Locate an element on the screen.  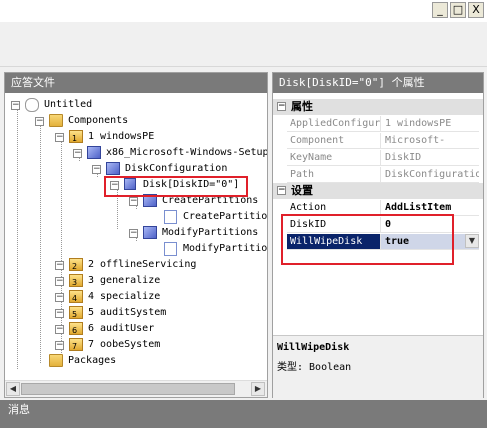
property-value: AddListItem is located at coordinates (430, 207).